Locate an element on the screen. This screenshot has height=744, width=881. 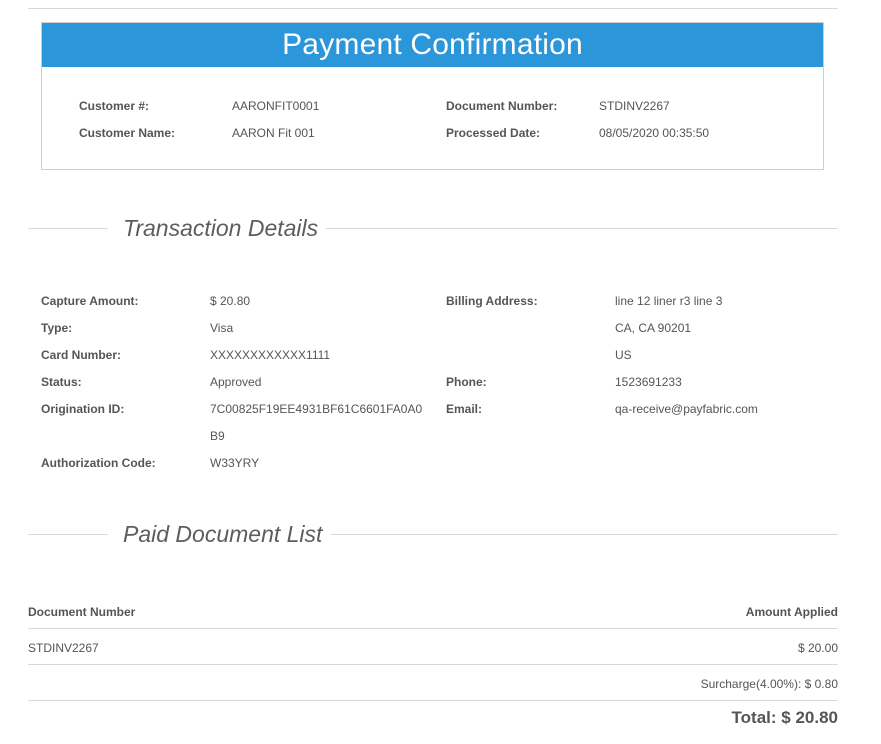
type-value: Visa is located at coordinates (222, 328).